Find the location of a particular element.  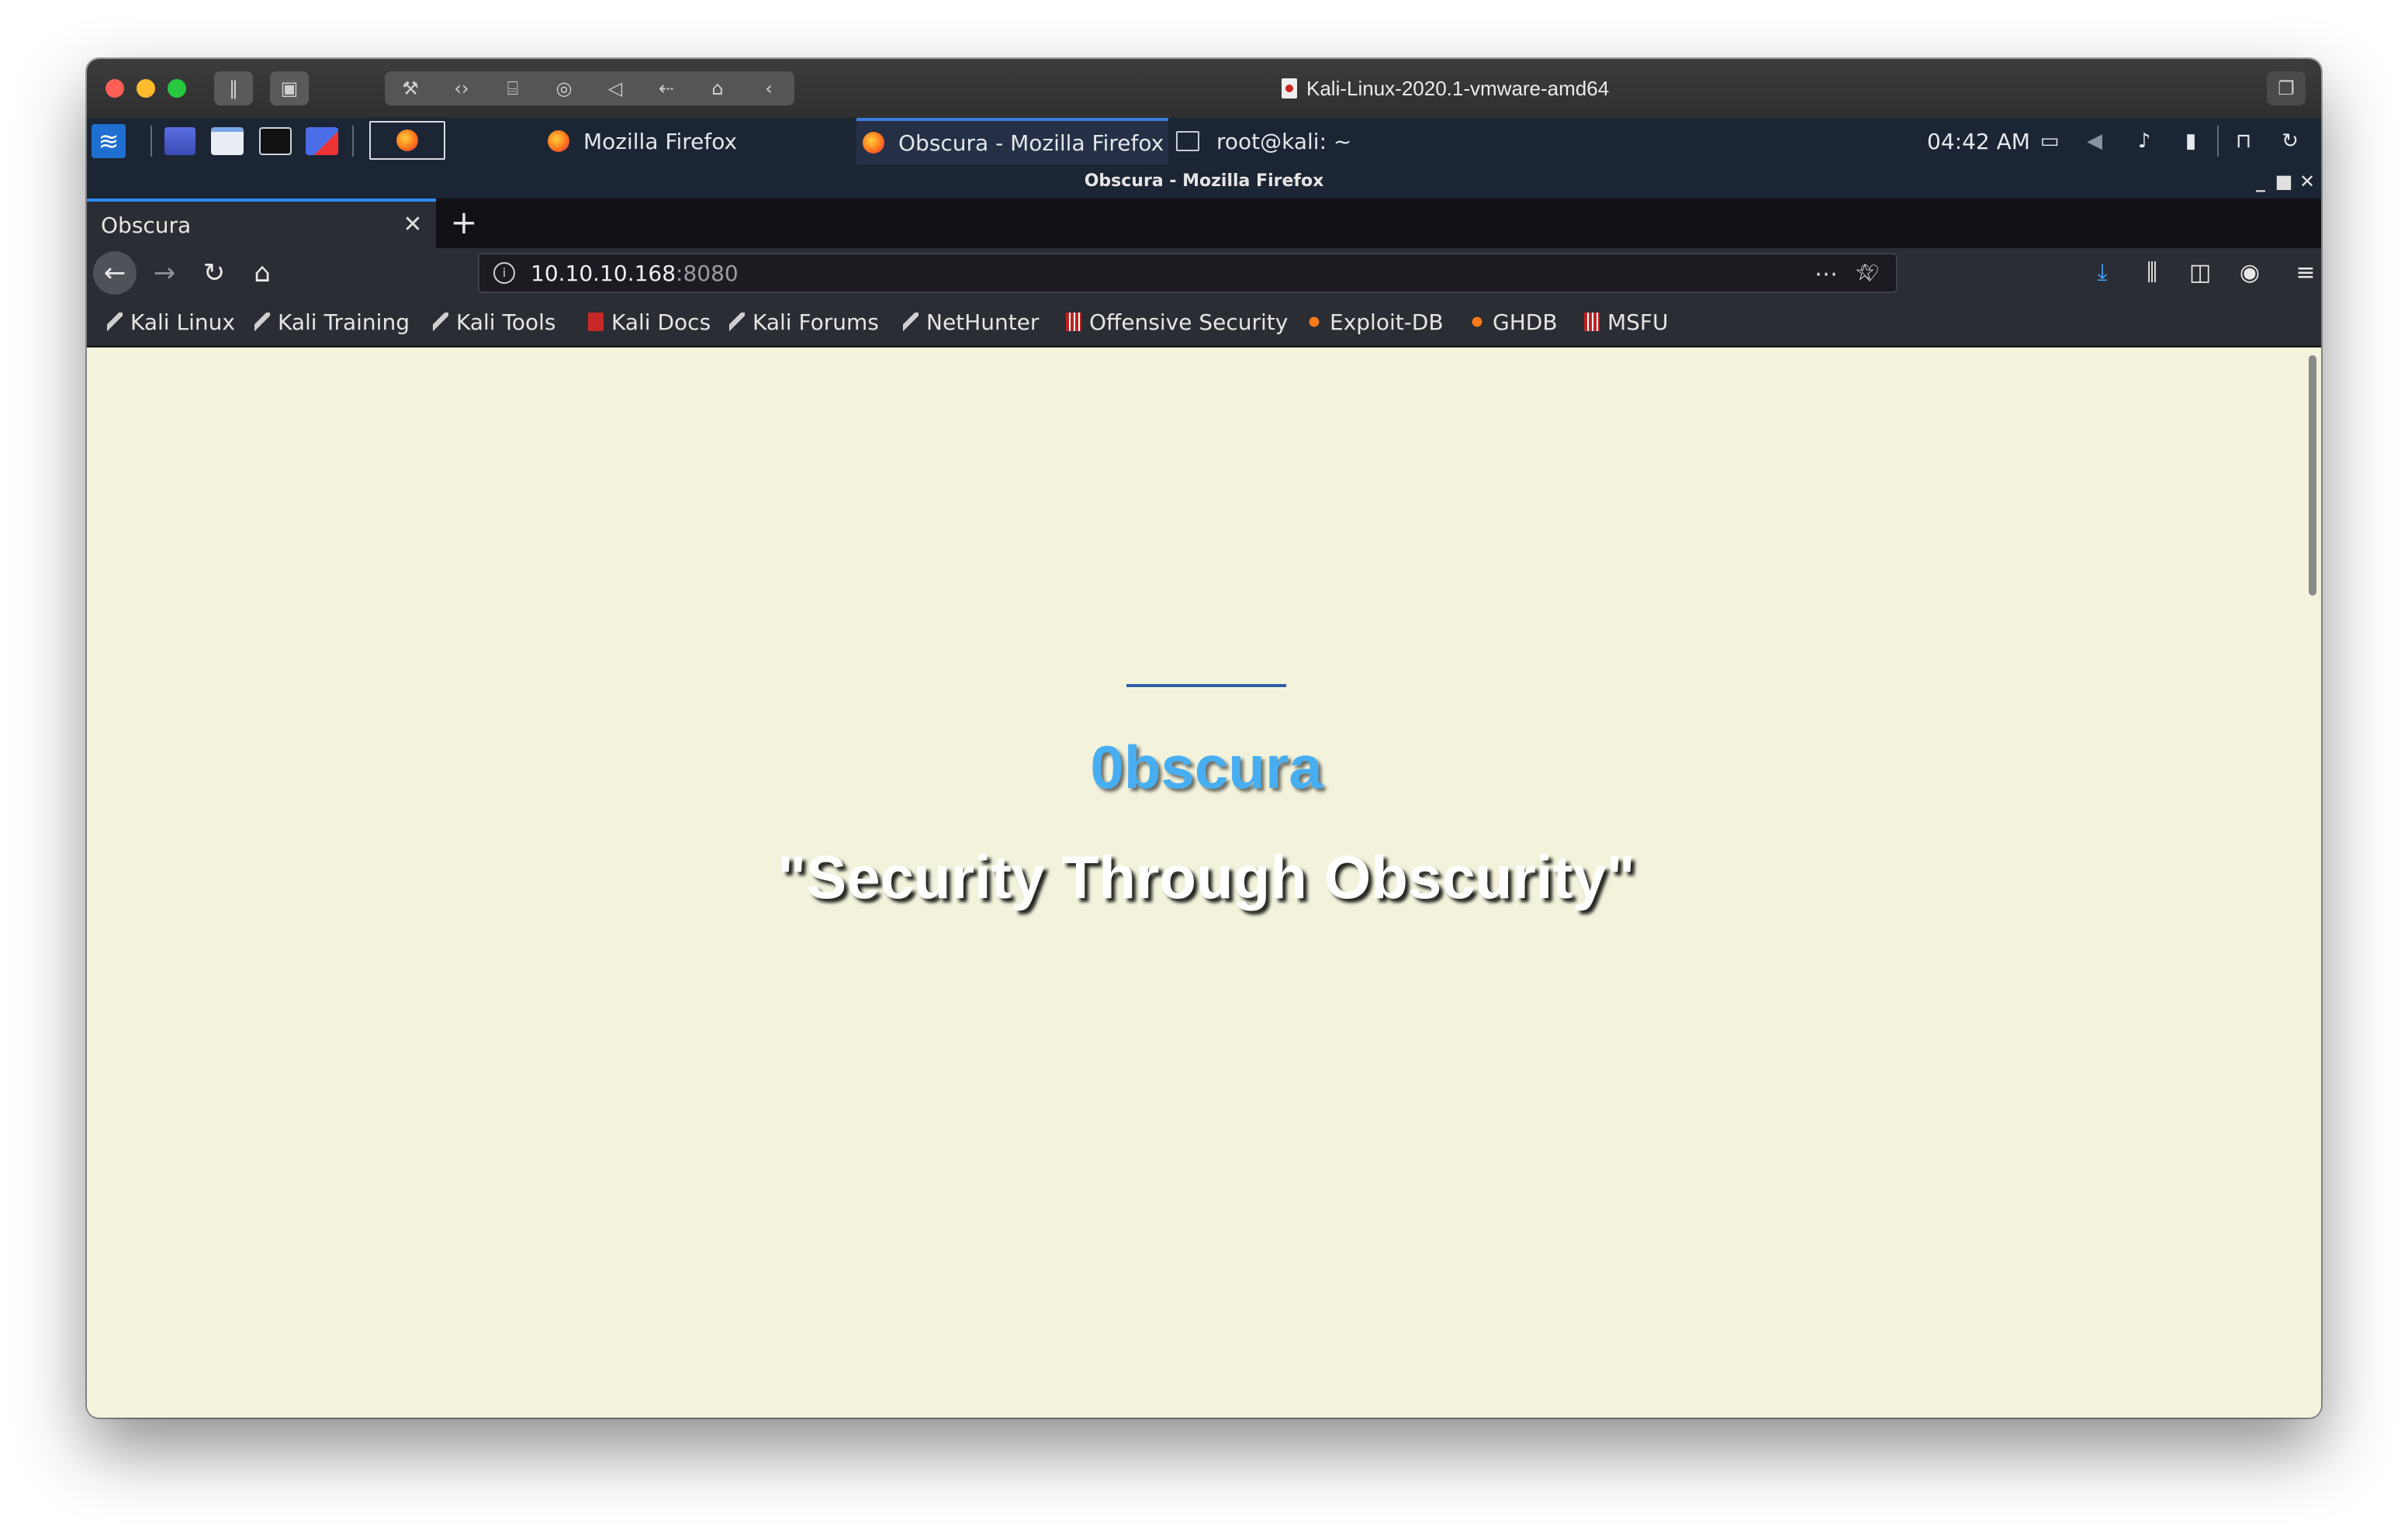

kali-menu-icon: ≋ is located at coordinates (109, 141).